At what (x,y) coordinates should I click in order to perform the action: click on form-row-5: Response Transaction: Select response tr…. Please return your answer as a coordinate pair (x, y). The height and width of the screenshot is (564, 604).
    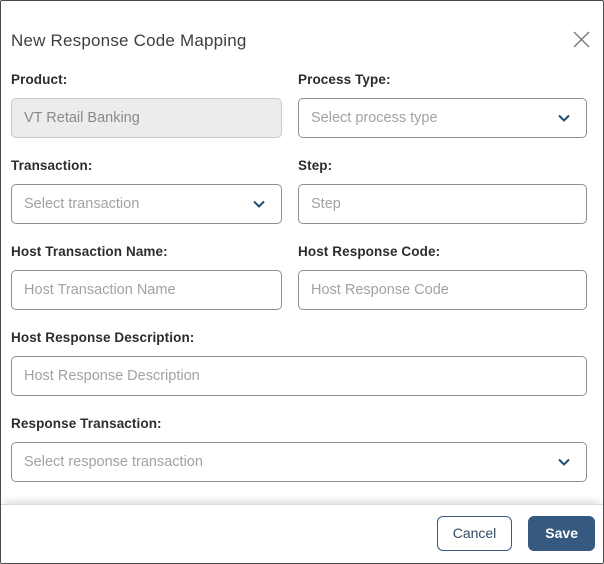
    Looking at the image, I should click on (299, 448).